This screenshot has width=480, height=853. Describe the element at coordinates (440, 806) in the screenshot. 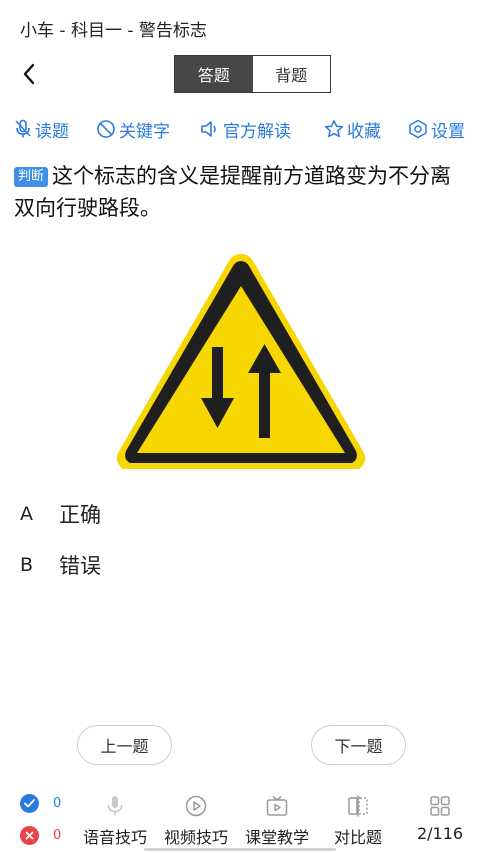

I see `grid-icon` at that location.